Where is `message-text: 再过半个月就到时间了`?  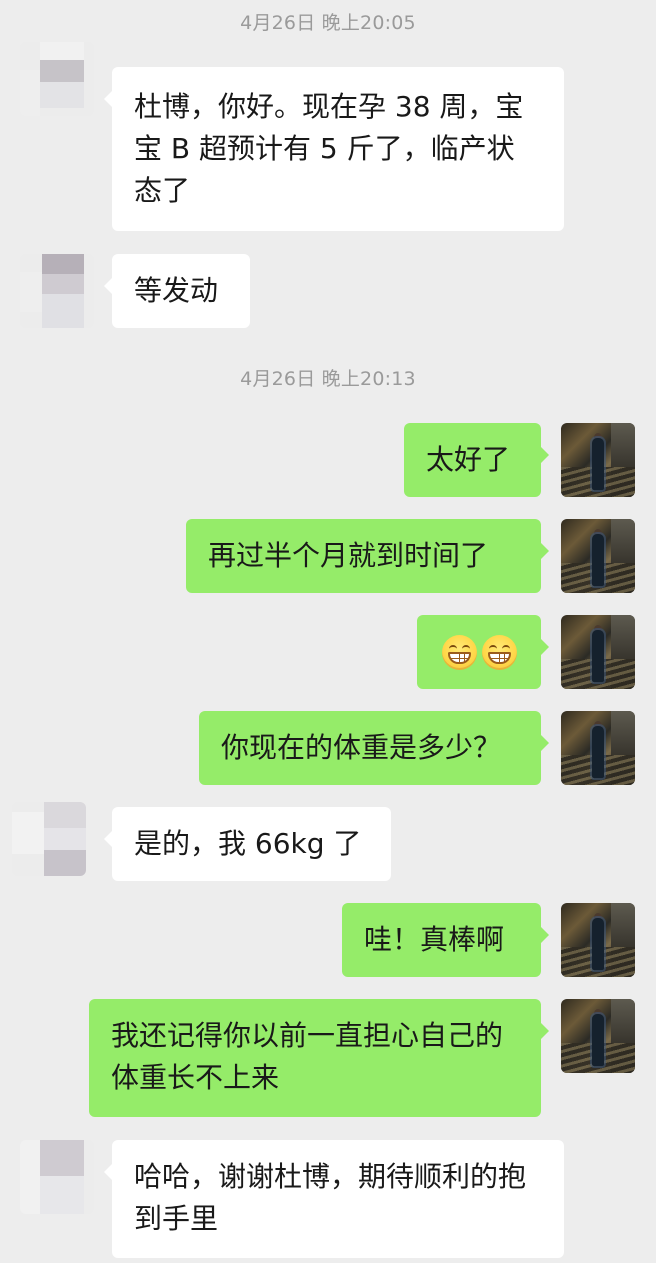 message-text: 再过半个月就到时间了 is located at coordinates (348, 555).